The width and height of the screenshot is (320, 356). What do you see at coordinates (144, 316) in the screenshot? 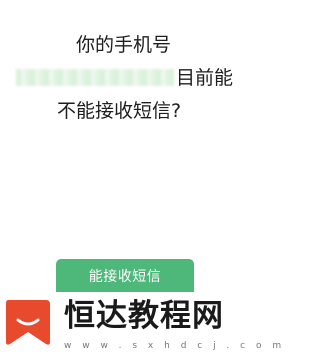
I see `watermark-title: 恒达教程网` at bounding box center [144, 316].